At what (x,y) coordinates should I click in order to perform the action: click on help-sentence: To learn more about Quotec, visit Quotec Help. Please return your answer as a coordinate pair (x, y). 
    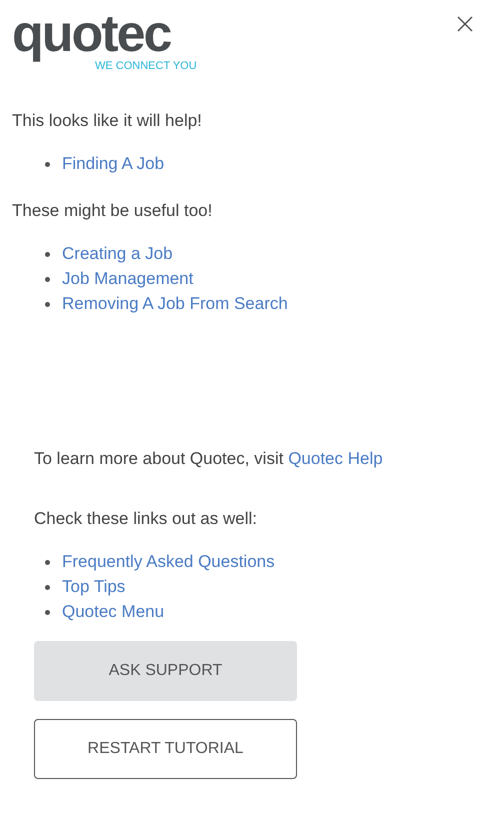
    Looking at the image, I should click on (209, 459).